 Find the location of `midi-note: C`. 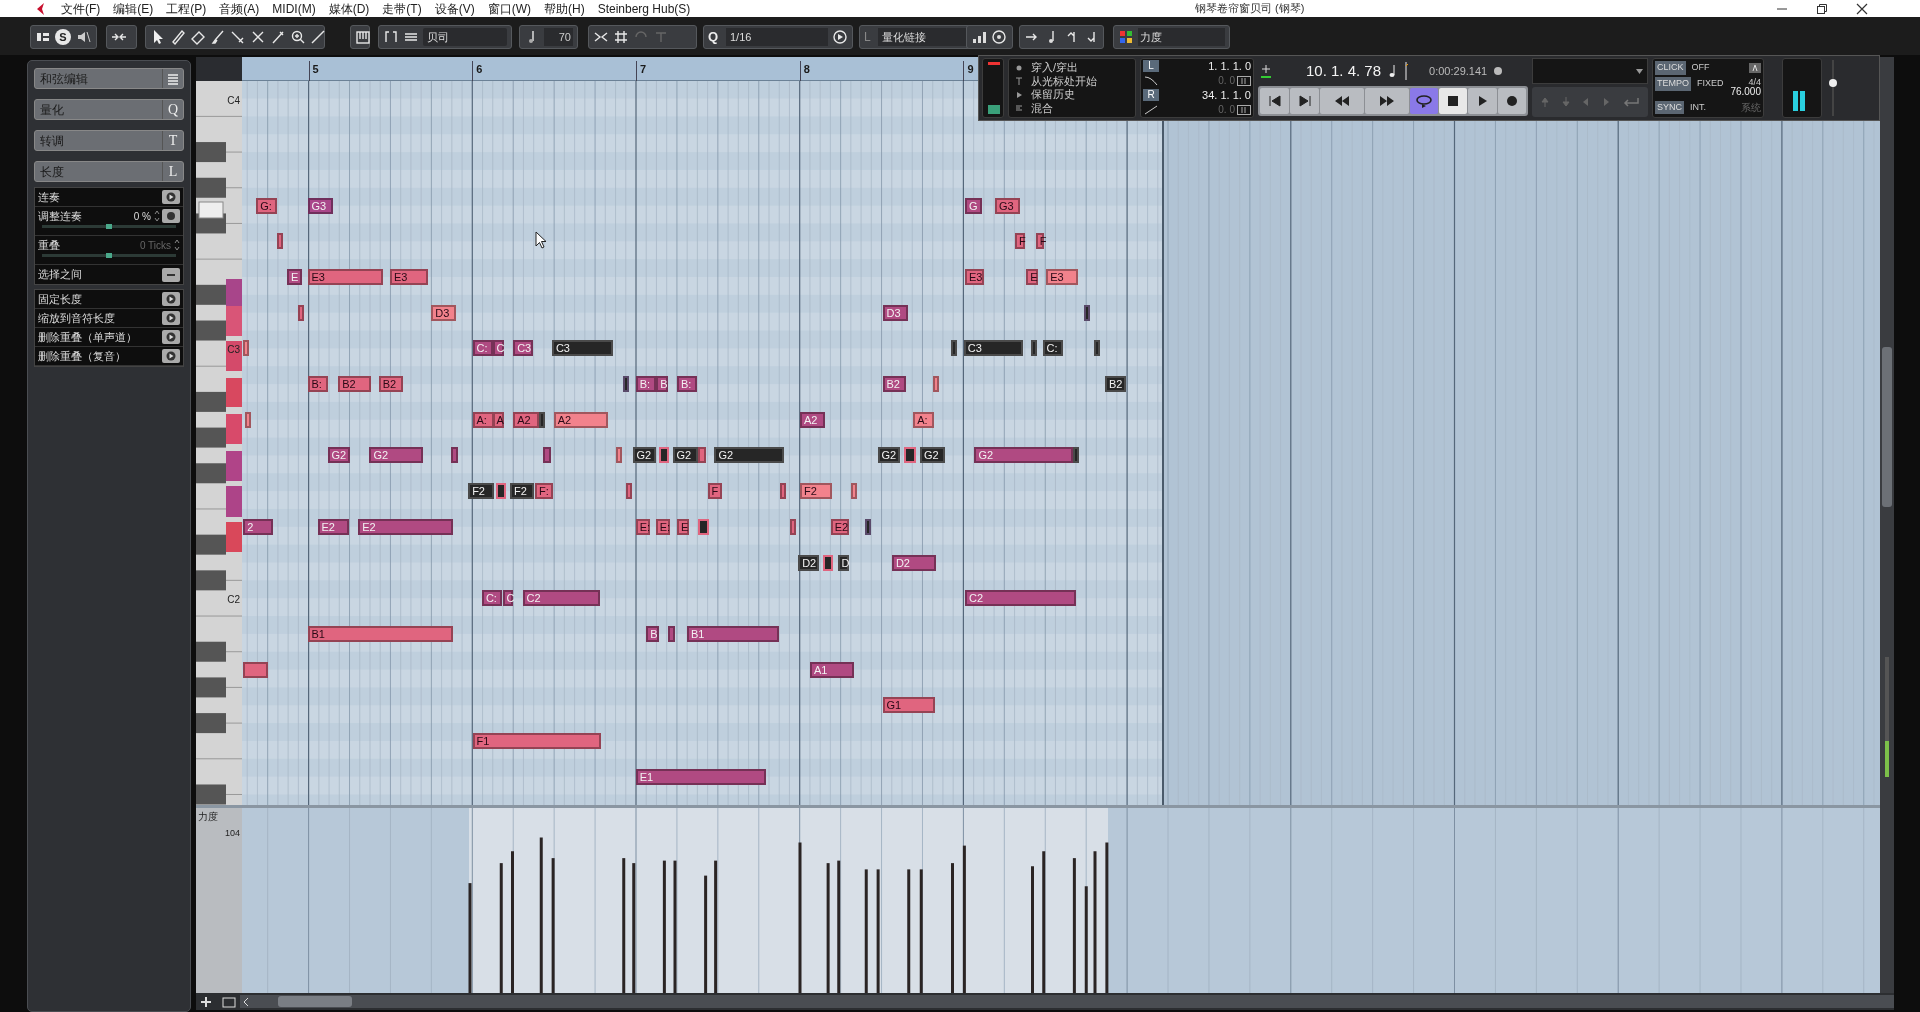

midi-note: C is located at coordinates (498, 348).